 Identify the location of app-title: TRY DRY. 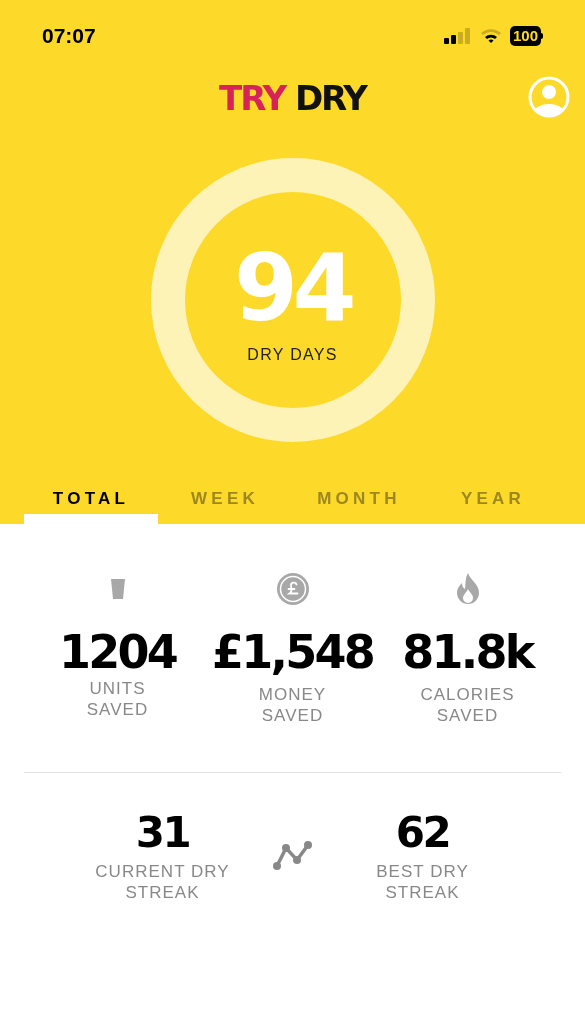
(292, 98).